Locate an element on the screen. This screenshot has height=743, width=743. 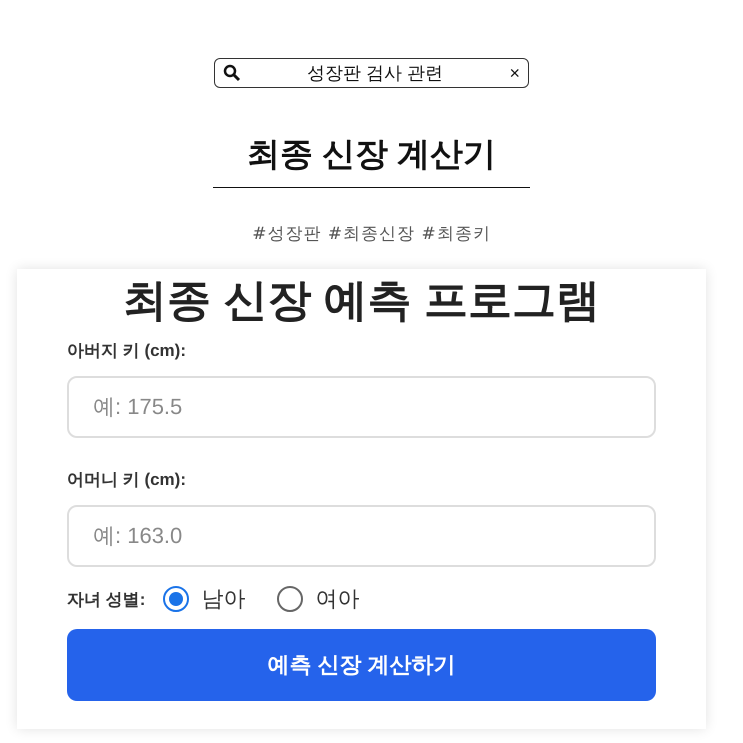
calculate-button: 예측 신장 계산하기 is located at coordinates (361, 665).